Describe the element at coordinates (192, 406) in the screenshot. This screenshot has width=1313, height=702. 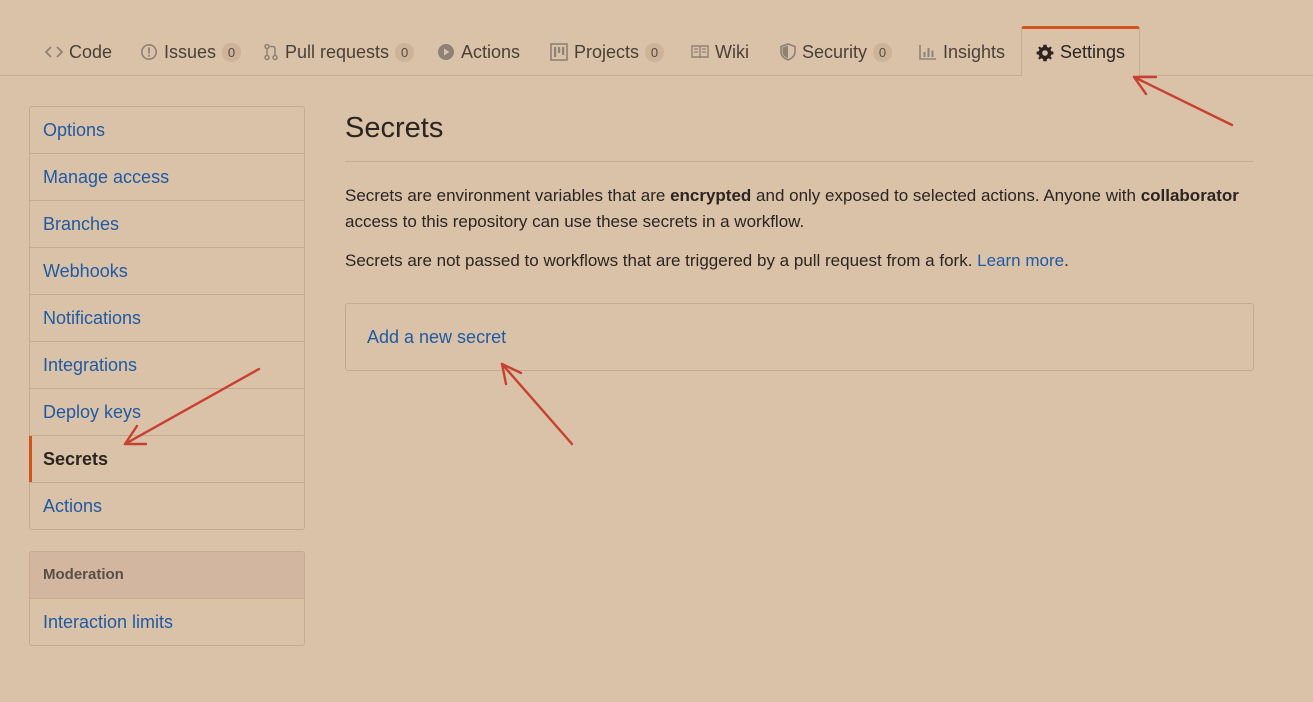
I see `arrow-to-secrets-item` at that location.